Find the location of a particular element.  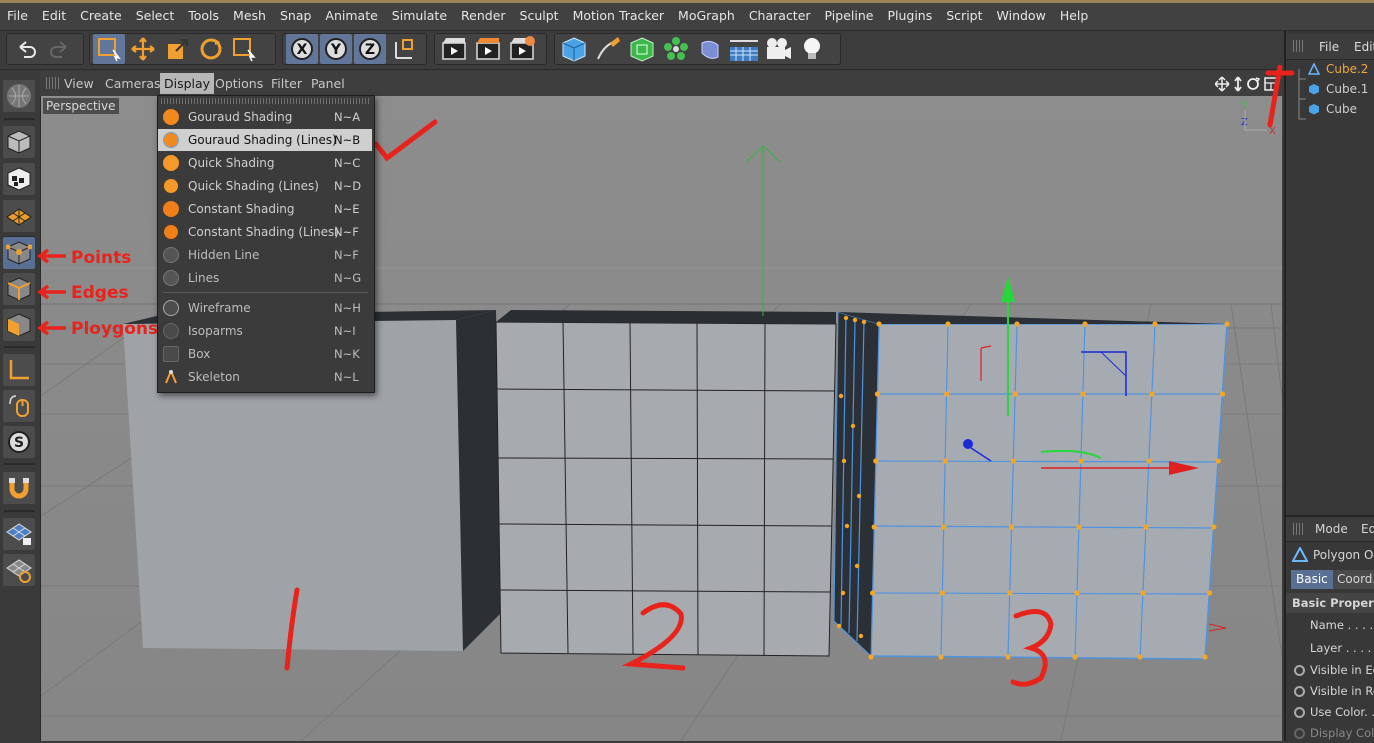

solo-button: S is located at coordinates (19, 442).